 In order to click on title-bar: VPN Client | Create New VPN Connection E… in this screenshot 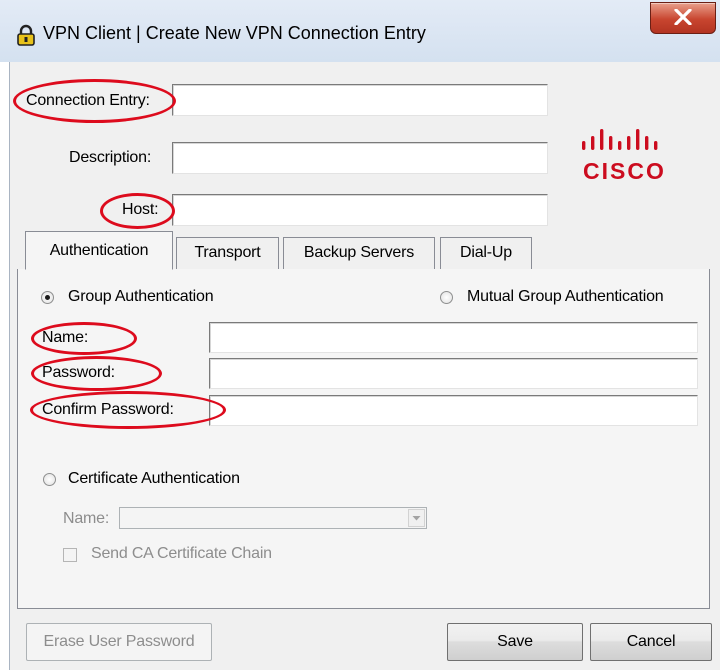, I will do `click(360, 31)`.